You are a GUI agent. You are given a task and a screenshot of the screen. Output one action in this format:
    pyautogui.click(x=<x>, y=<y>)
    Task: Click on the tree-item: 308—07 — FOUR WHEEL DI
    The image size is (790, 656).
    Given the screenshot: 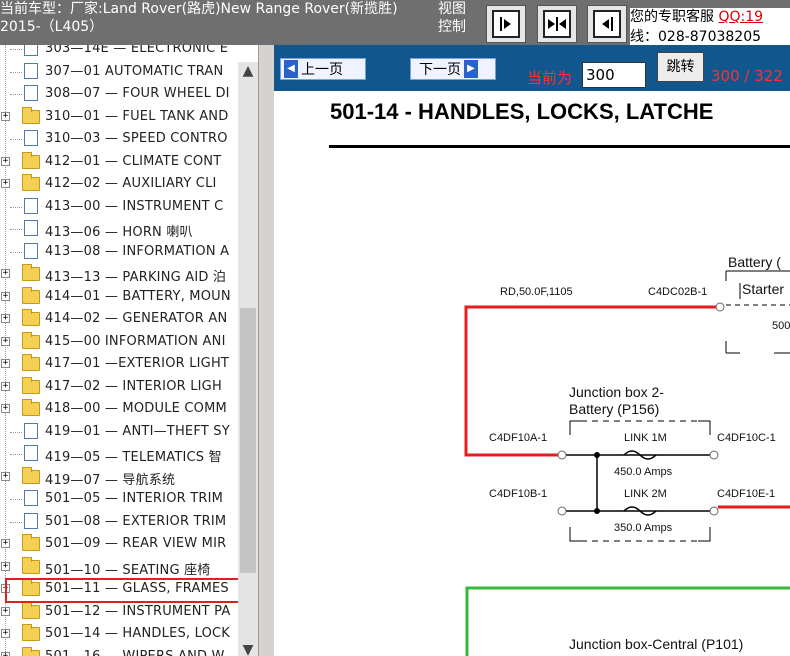 What is the action you would take?
    pyautogui.click(x=120, y=94)
    